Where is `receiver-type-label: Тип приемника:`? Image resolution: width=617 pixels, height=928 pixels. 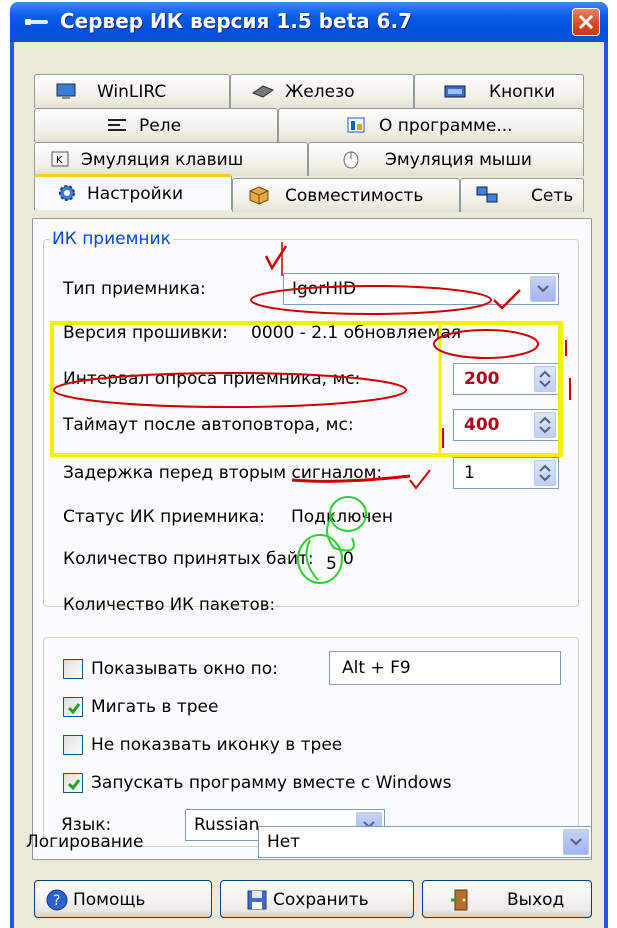
receiver-type-label: Тип приемника: is located at coordinates (134, 289).